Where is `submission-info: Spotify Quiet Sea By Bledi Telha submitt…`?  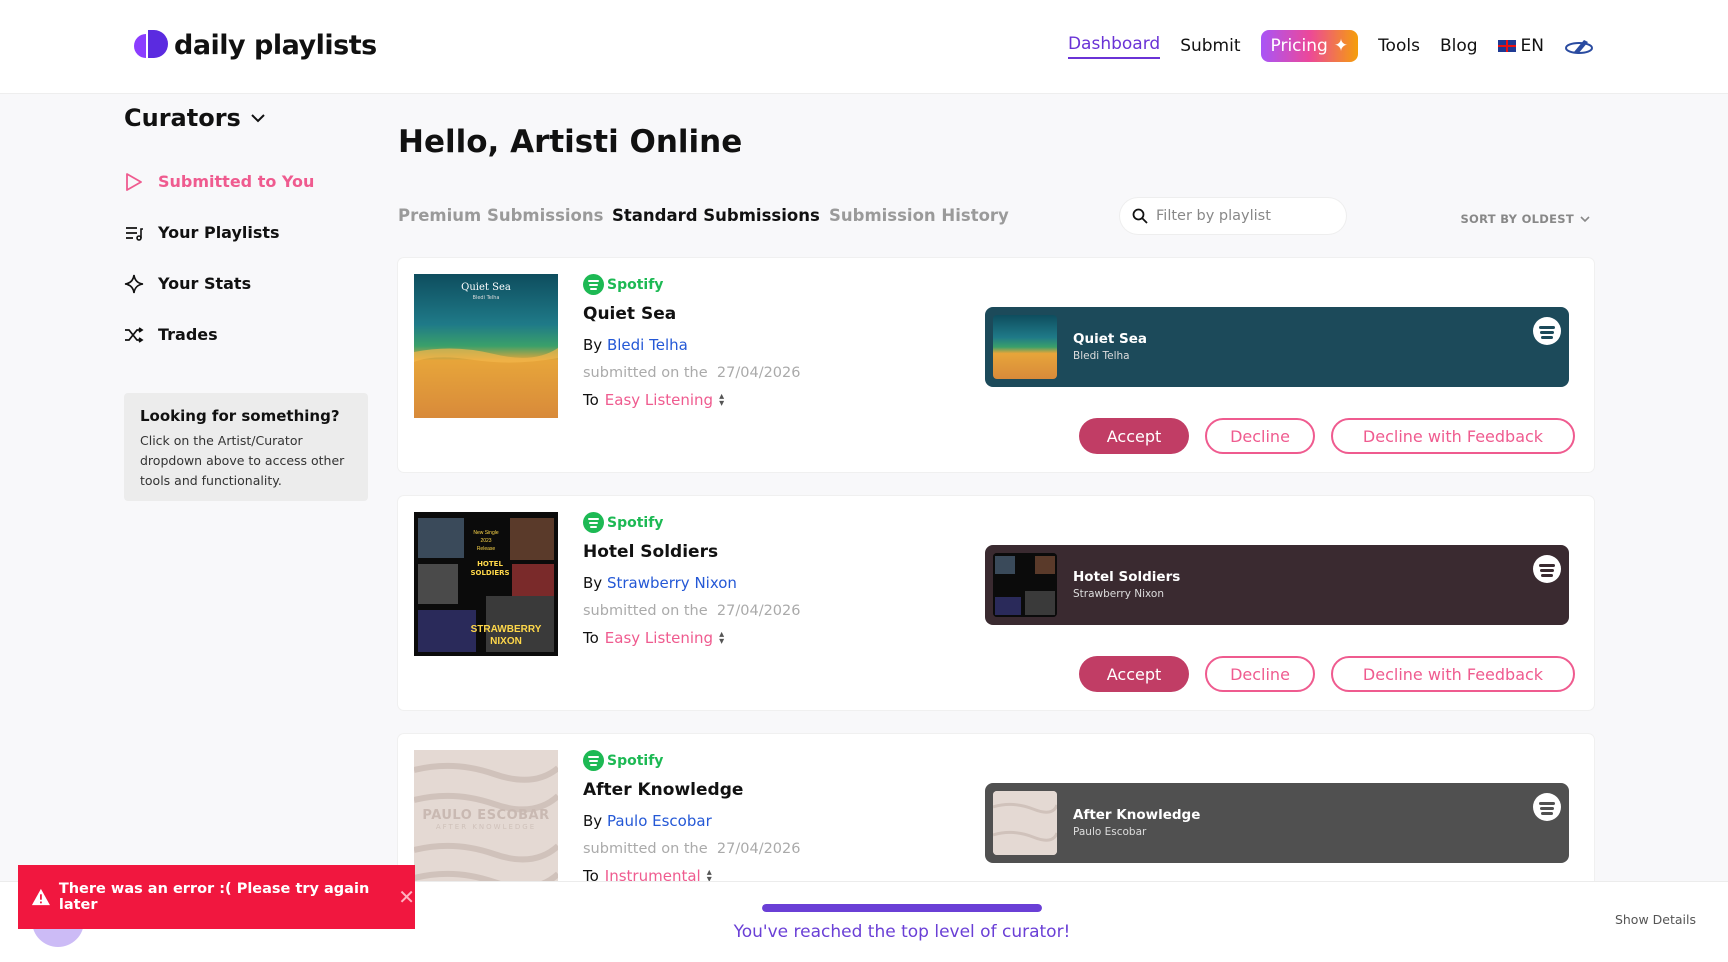 submission-info: Spotify Quiet Sea By Bledi Telha submitt… is located at coordinates (691, 341).